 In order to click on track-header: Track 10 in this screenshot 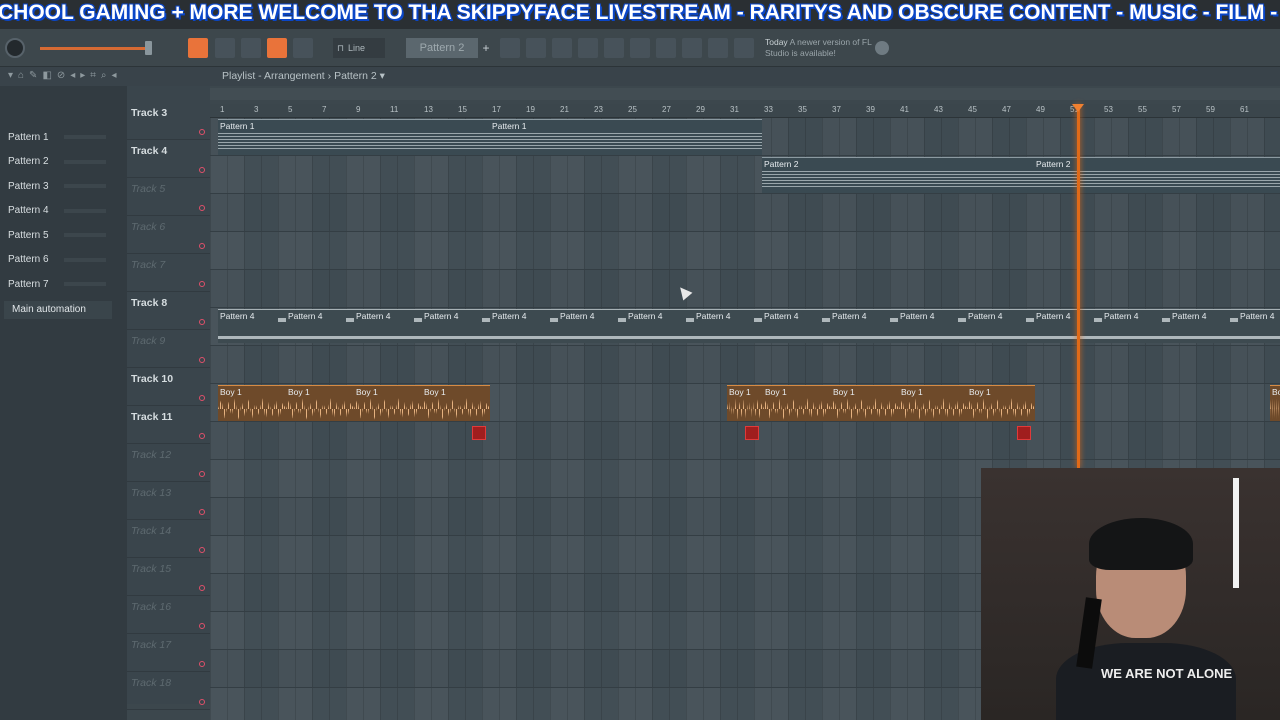, I will do `click(168, 387)`.